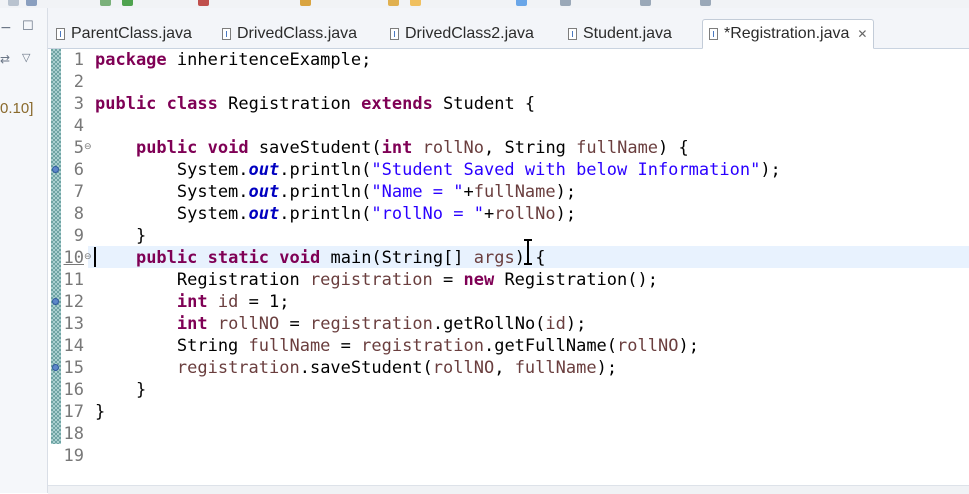 This screenshot has height=494, width=969. Describe the element at coordinates (73, 412) in the screenshot. I see `line-number: 17` at that location.